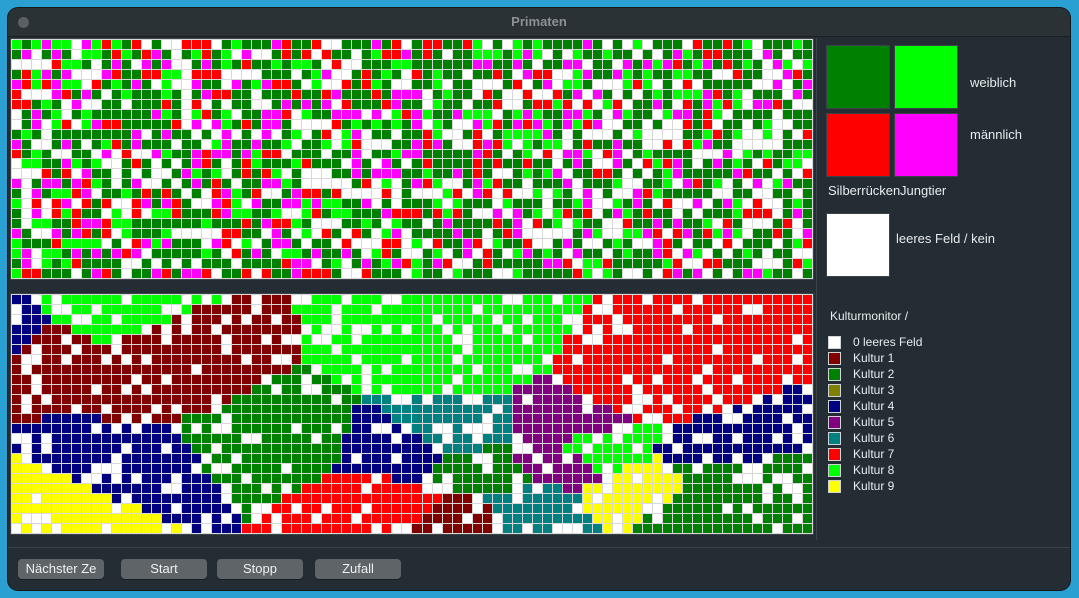  What do you see at coordinates (858, 245) in the screenshot?
I see `empty-swatch` at bounding box center [858, 245].